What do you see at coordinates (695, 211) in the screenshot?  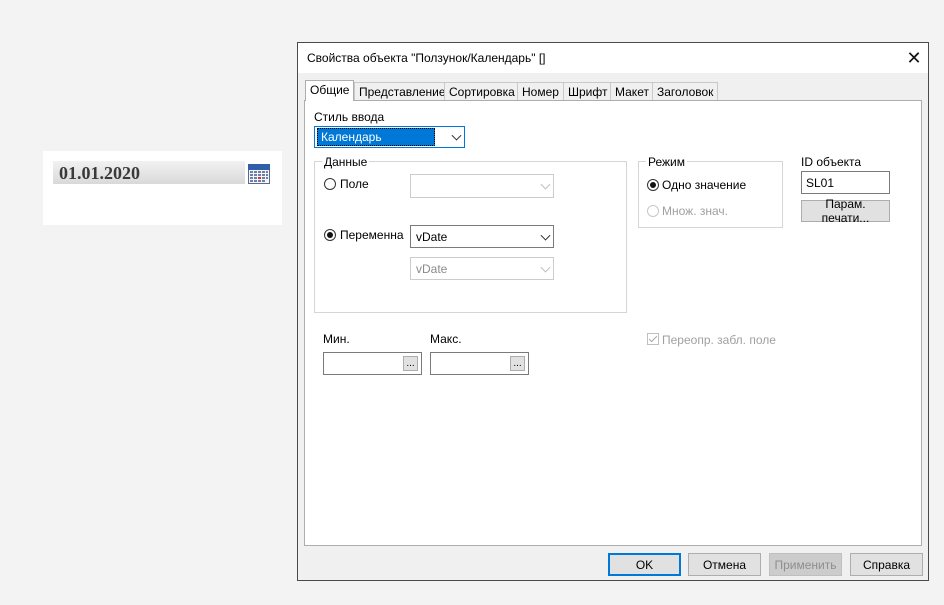 I see `multi-value-label: Множ. знач.` at bounding box center [695, 211].